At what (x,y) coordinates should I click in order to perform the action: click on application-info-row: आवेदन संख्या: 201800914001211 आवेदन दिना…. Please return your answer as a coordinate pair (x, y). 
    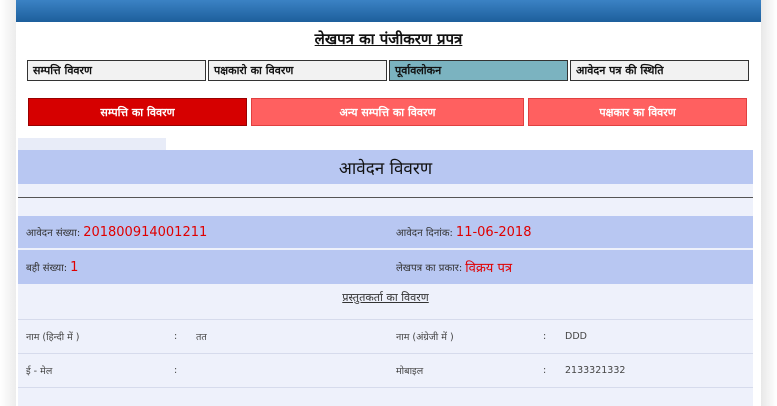
    Looking at the image, I should click on (385, 232).